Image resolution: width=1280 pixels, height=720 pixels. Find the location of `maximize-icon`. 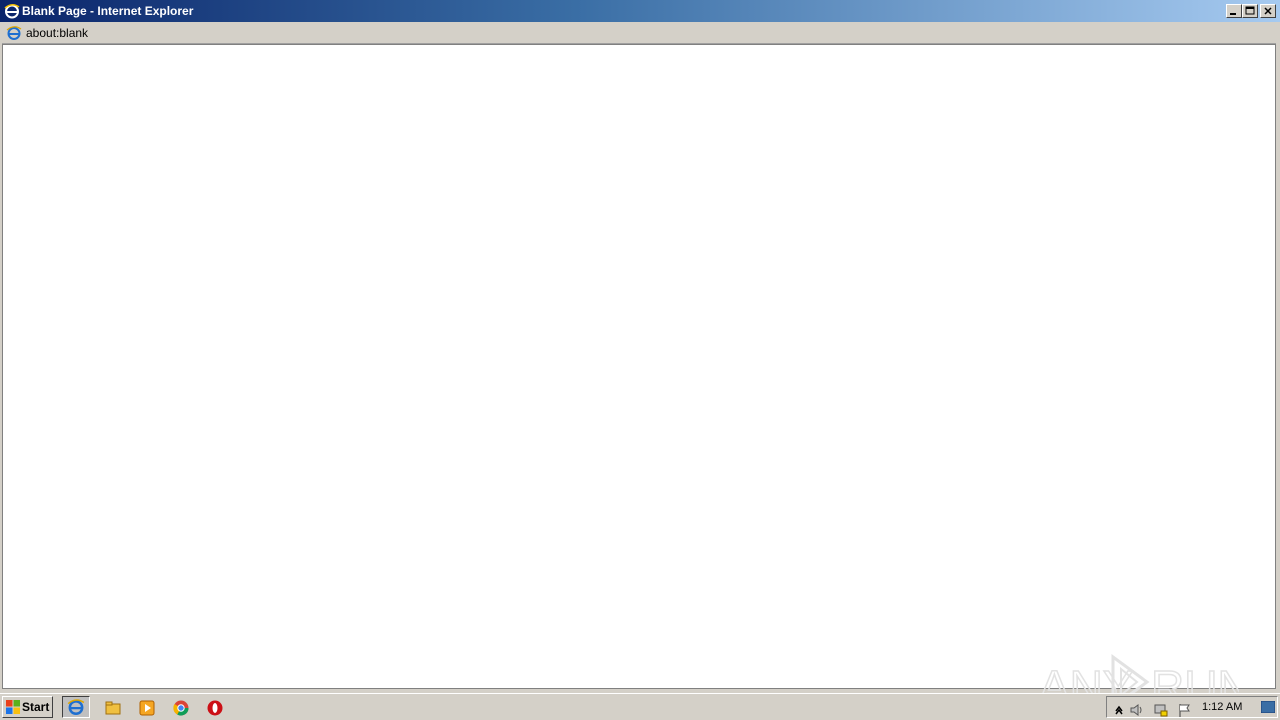

maximize-icon is located at coordinates (1250, 10).